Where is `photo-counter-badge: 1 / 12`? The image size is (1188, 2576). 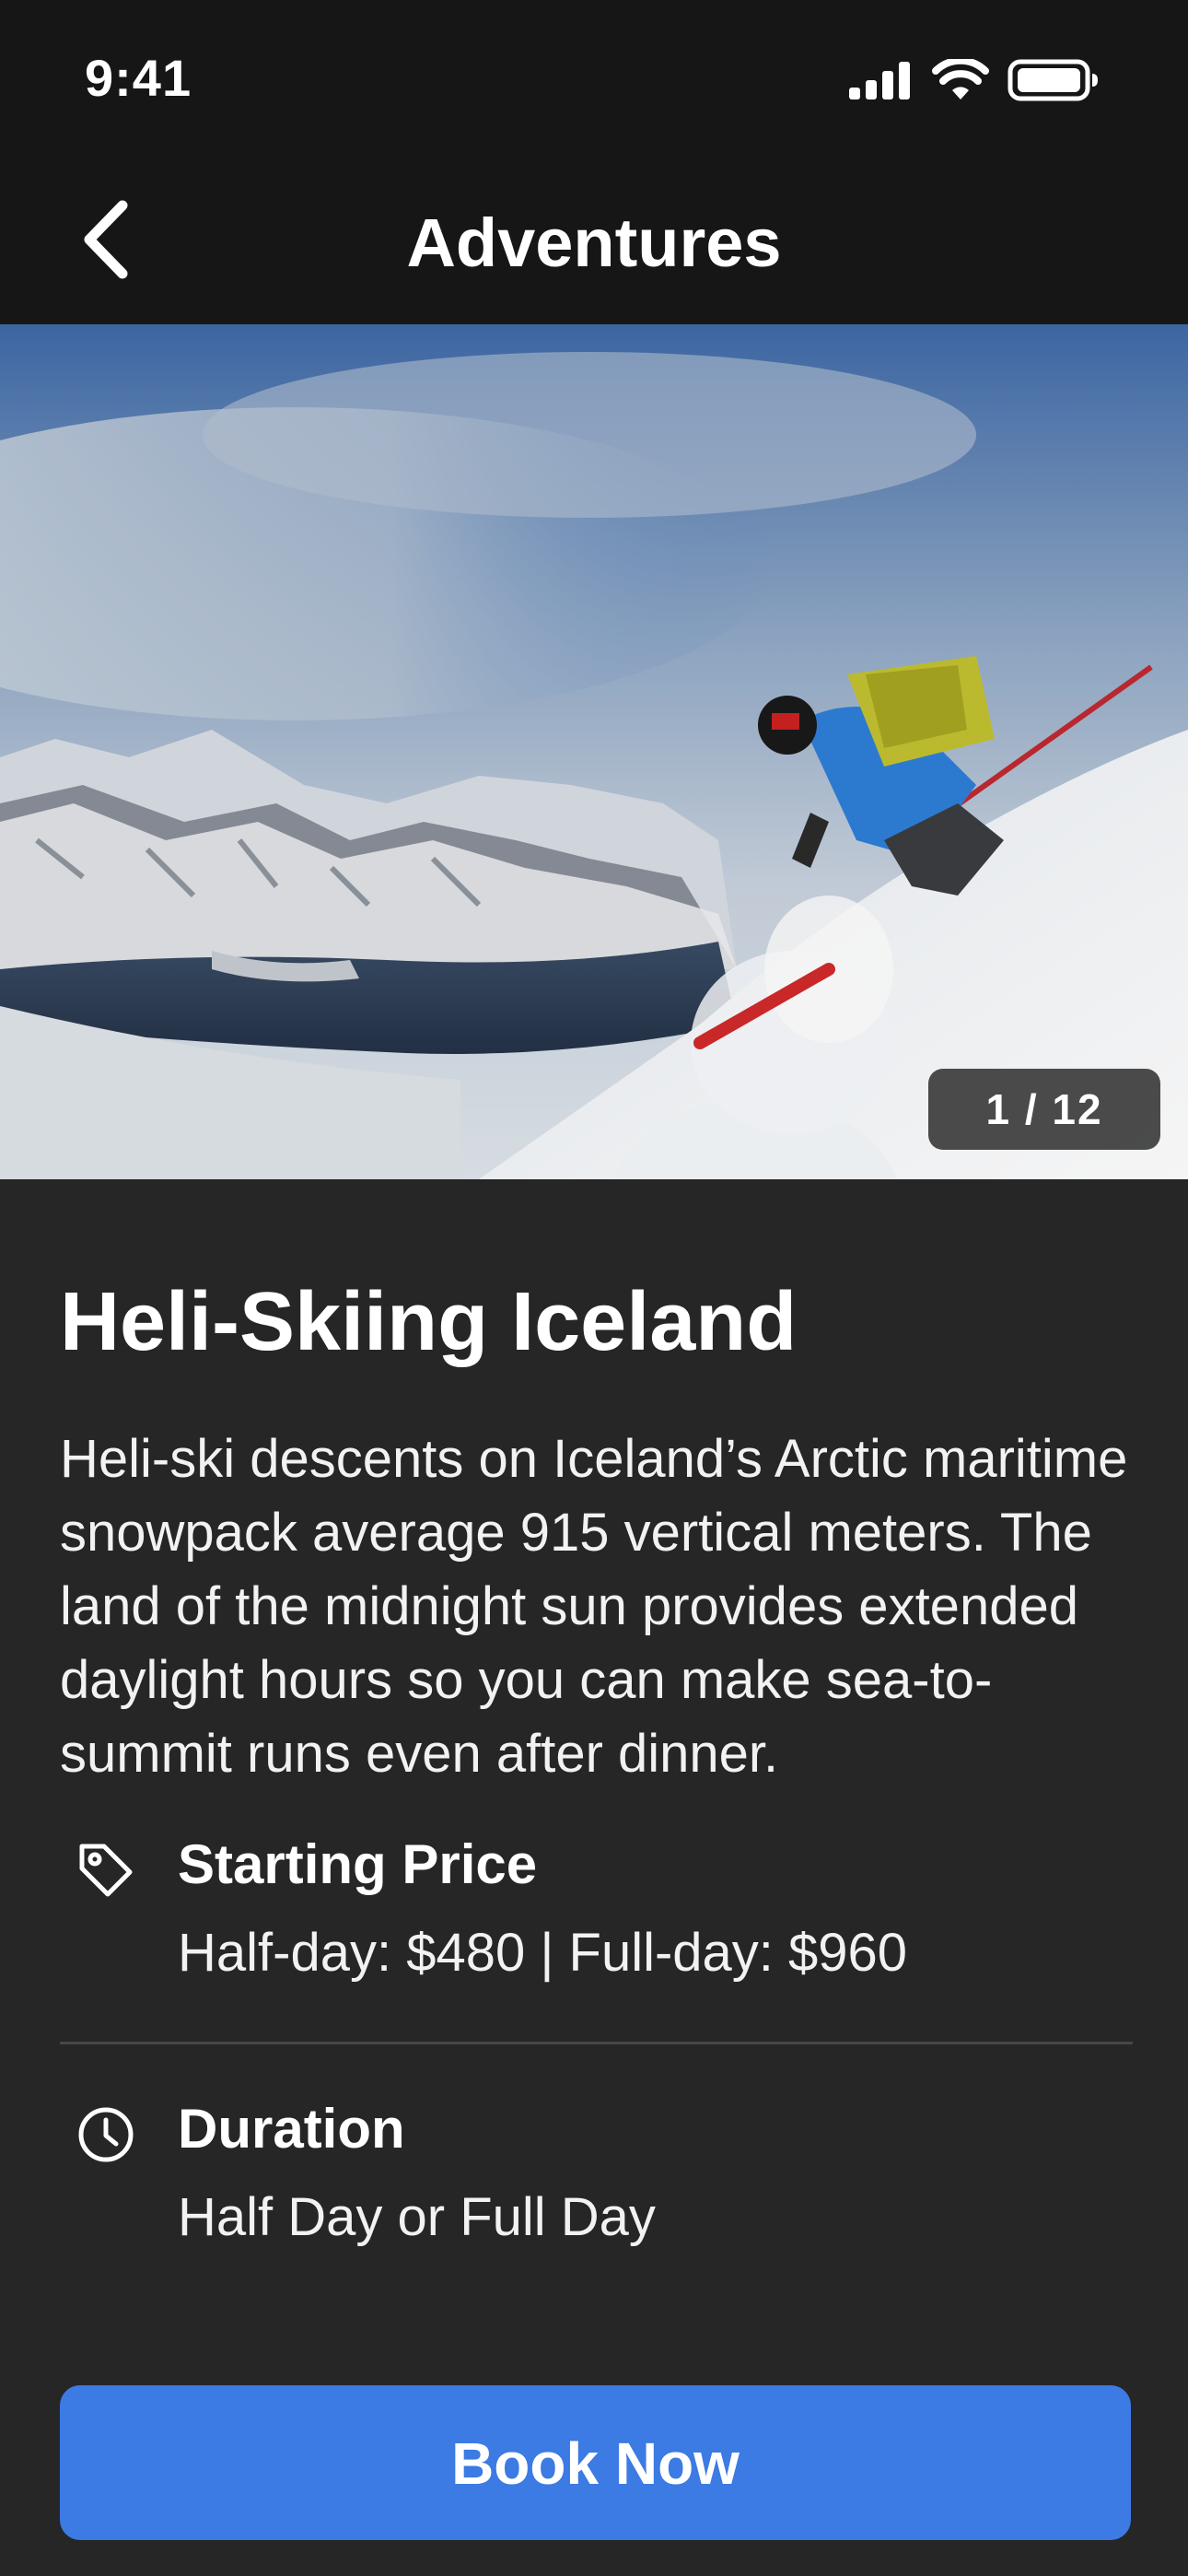
photo-counter-badge: 1 / 12 is located at coordinates (1044, 1109).